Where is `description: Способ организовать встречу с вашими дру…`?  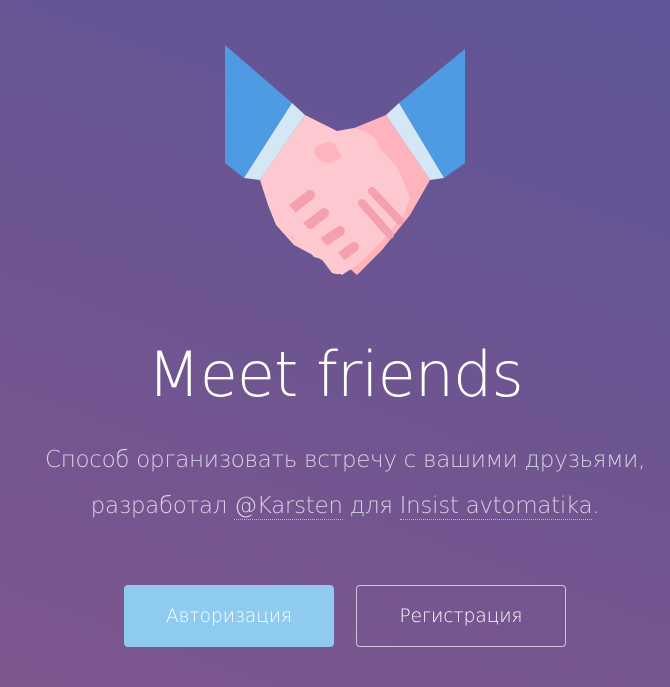
description: Способ организовать встречу с вашими дру… is located at coordinates (335, 483).